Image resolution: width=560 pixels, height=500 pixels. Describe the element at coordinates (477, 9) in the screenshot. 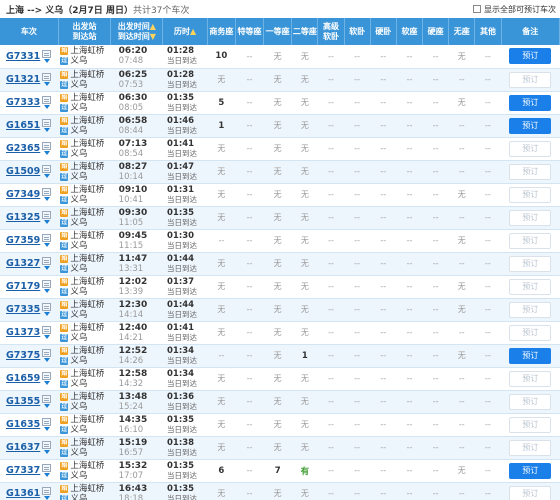

I see `show-all-checkbox` at that location.